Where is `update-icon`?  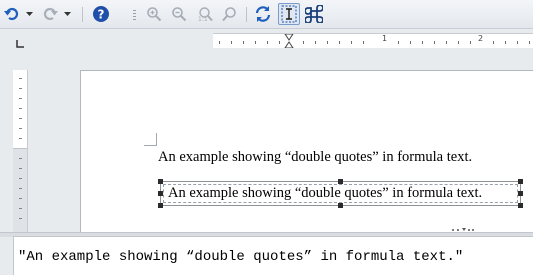
update-icon is located at coordinates (263, 14).